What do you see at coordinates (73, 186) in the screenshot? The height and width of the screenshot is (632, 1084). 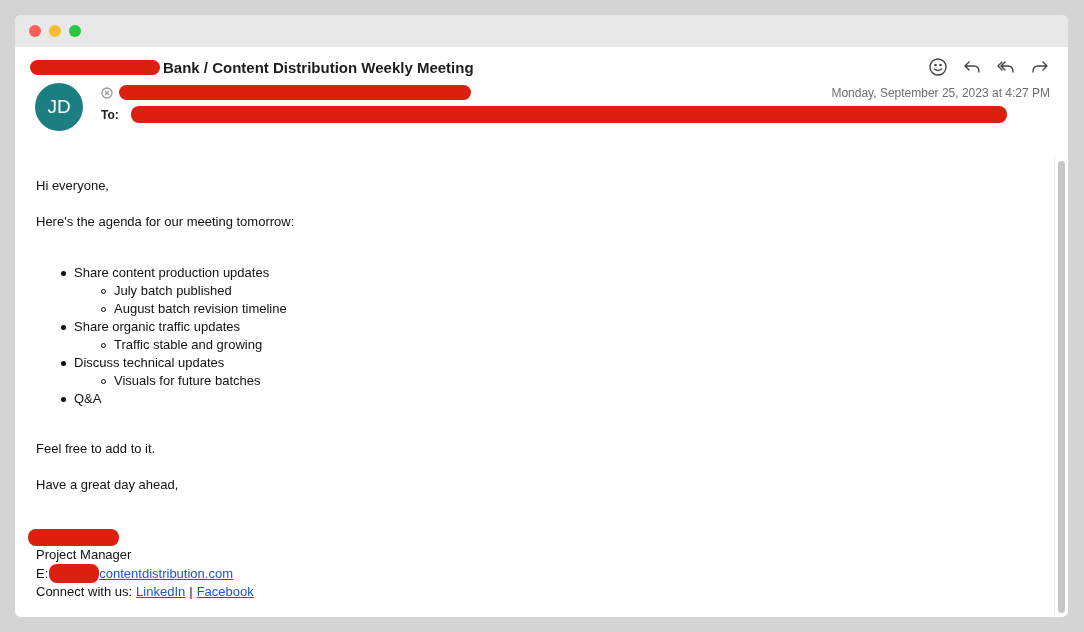 I see `greeting-text: Hi everyone,` at bounding box center [73, 186].